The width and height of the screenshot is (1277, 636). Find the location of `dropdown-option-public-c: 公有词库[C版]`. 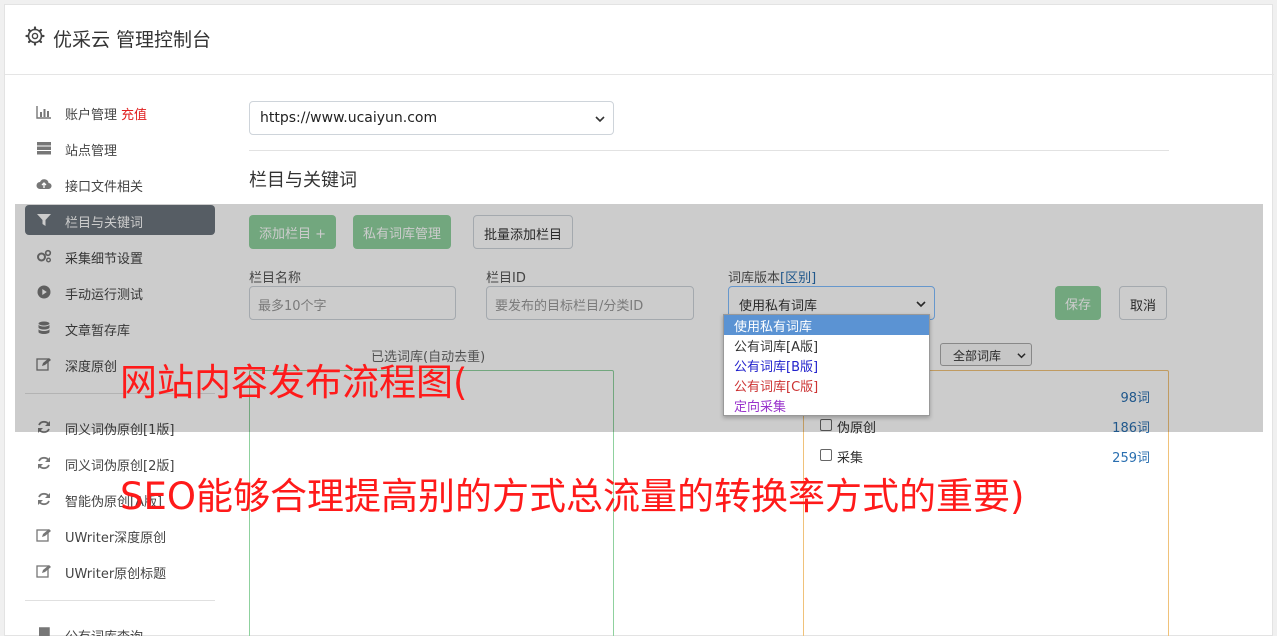

dropdown-option-public-c: 公有词库[C版] is located at coordinates (826, 385).